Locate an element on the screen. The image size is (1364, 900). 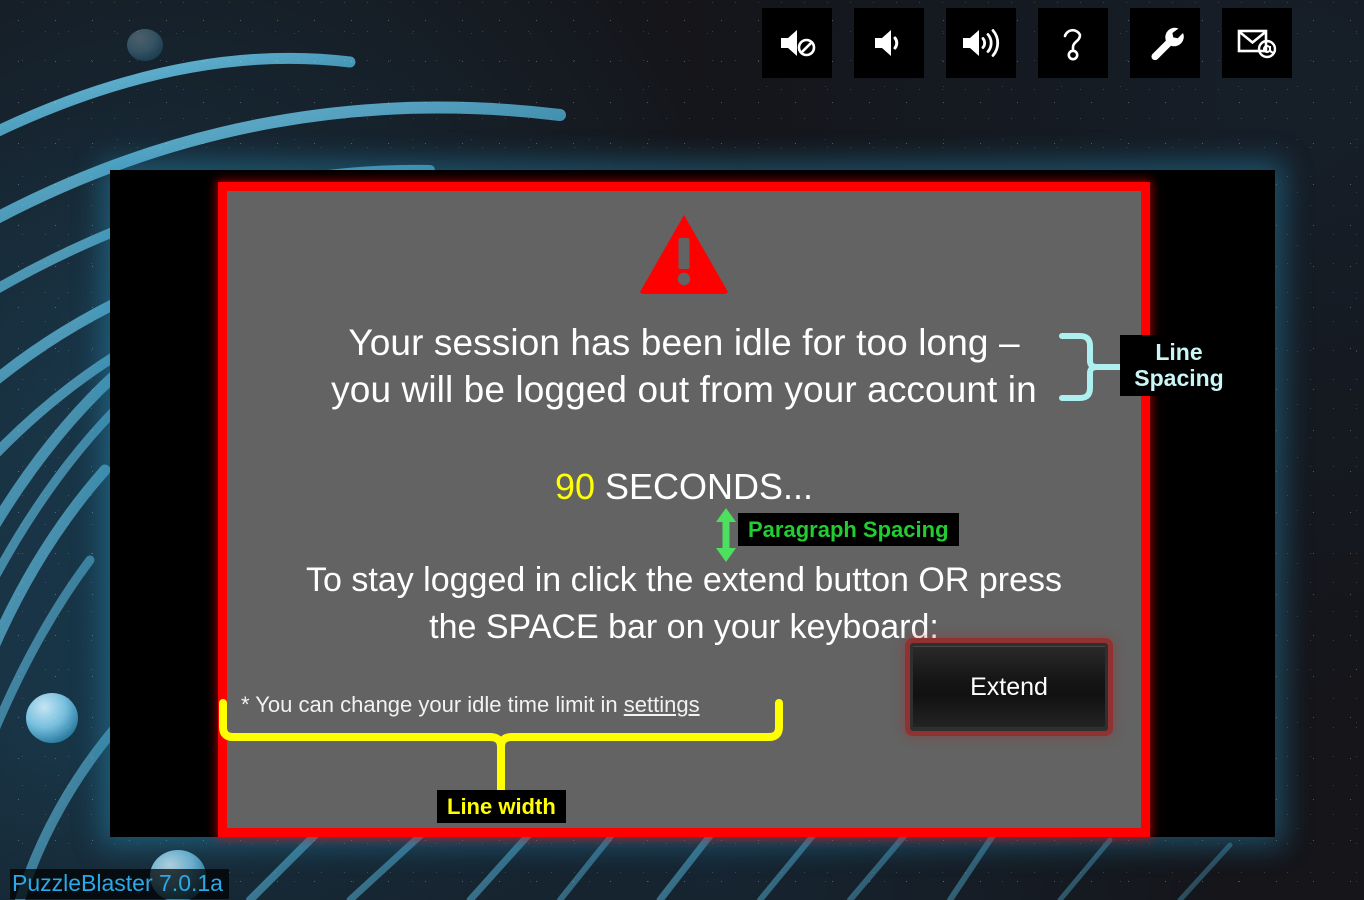
contact-button is located at coordinates (1257, 43).